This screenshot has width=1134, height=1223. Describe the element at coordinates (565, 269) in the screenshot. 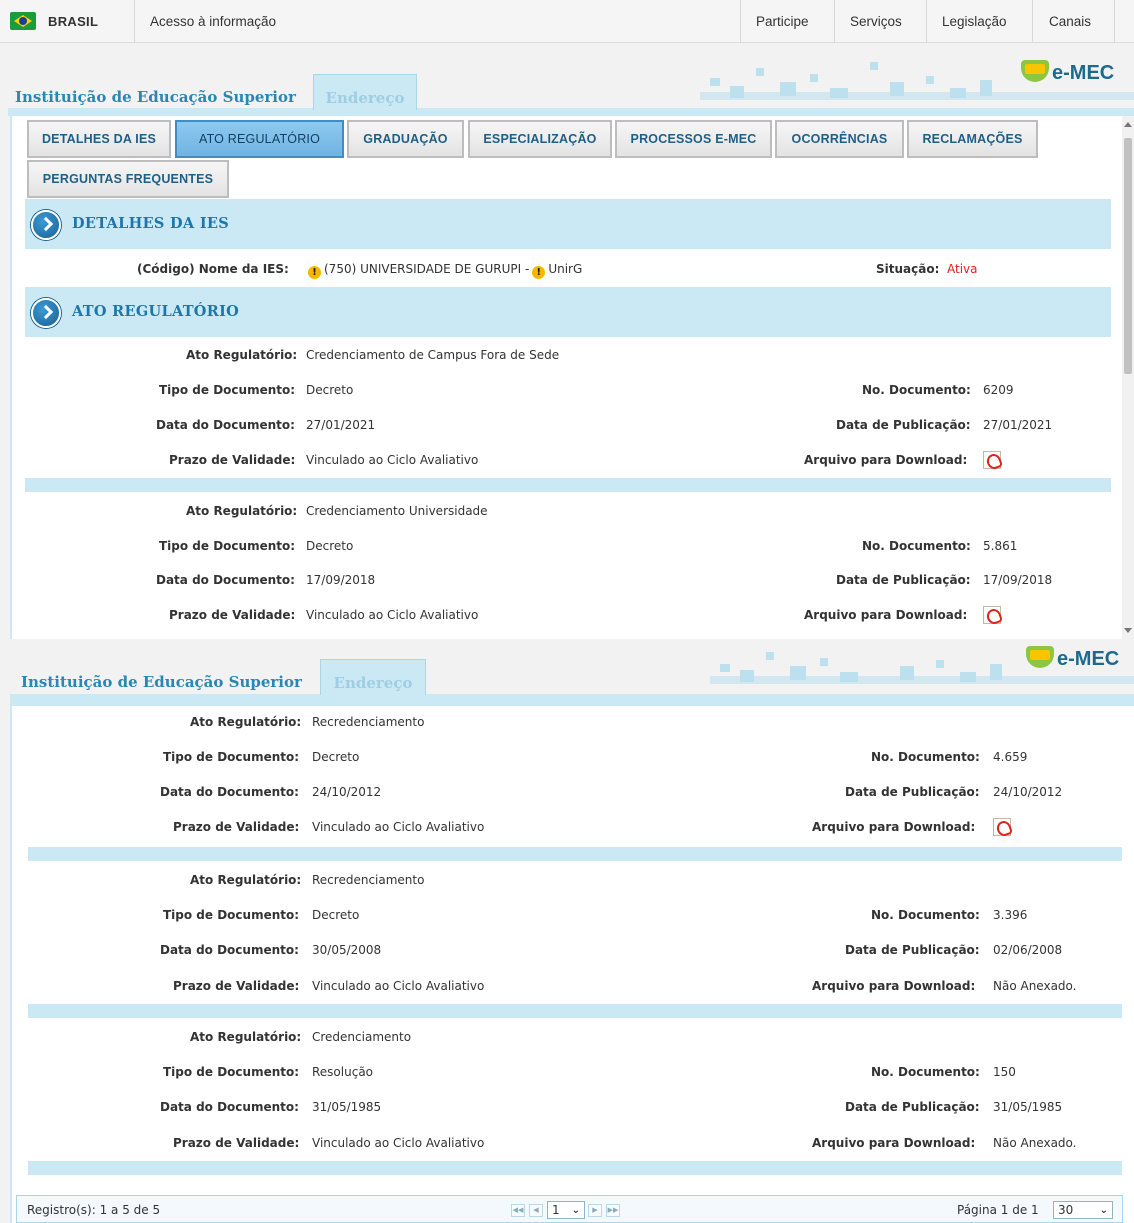

I see `ies-sigla: UnirG` at that location.